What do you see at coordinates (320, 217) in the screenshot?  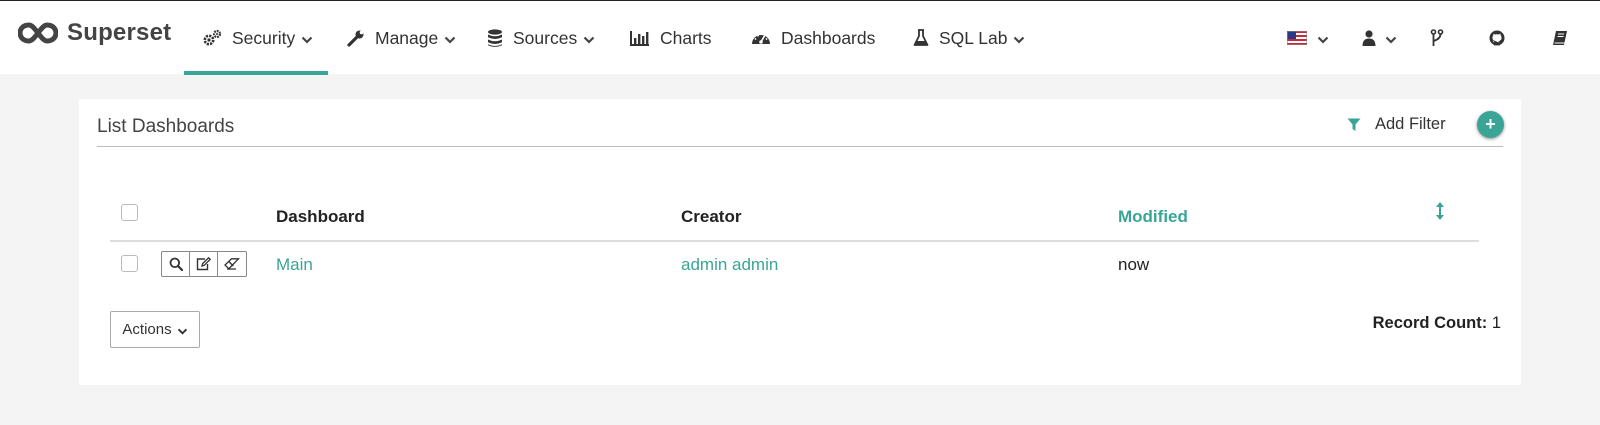 I see `column-header-dashboard: Dashboard` at bounding box center [320, 217].